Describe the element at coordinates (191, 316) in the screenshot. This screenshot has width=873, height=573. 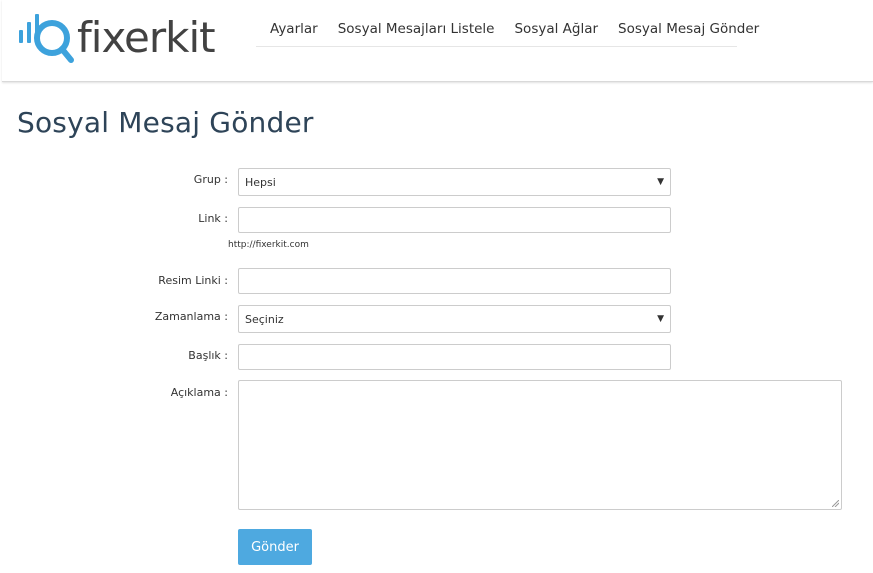
I see `zamanlama-label: Zamanlama :` at that location.